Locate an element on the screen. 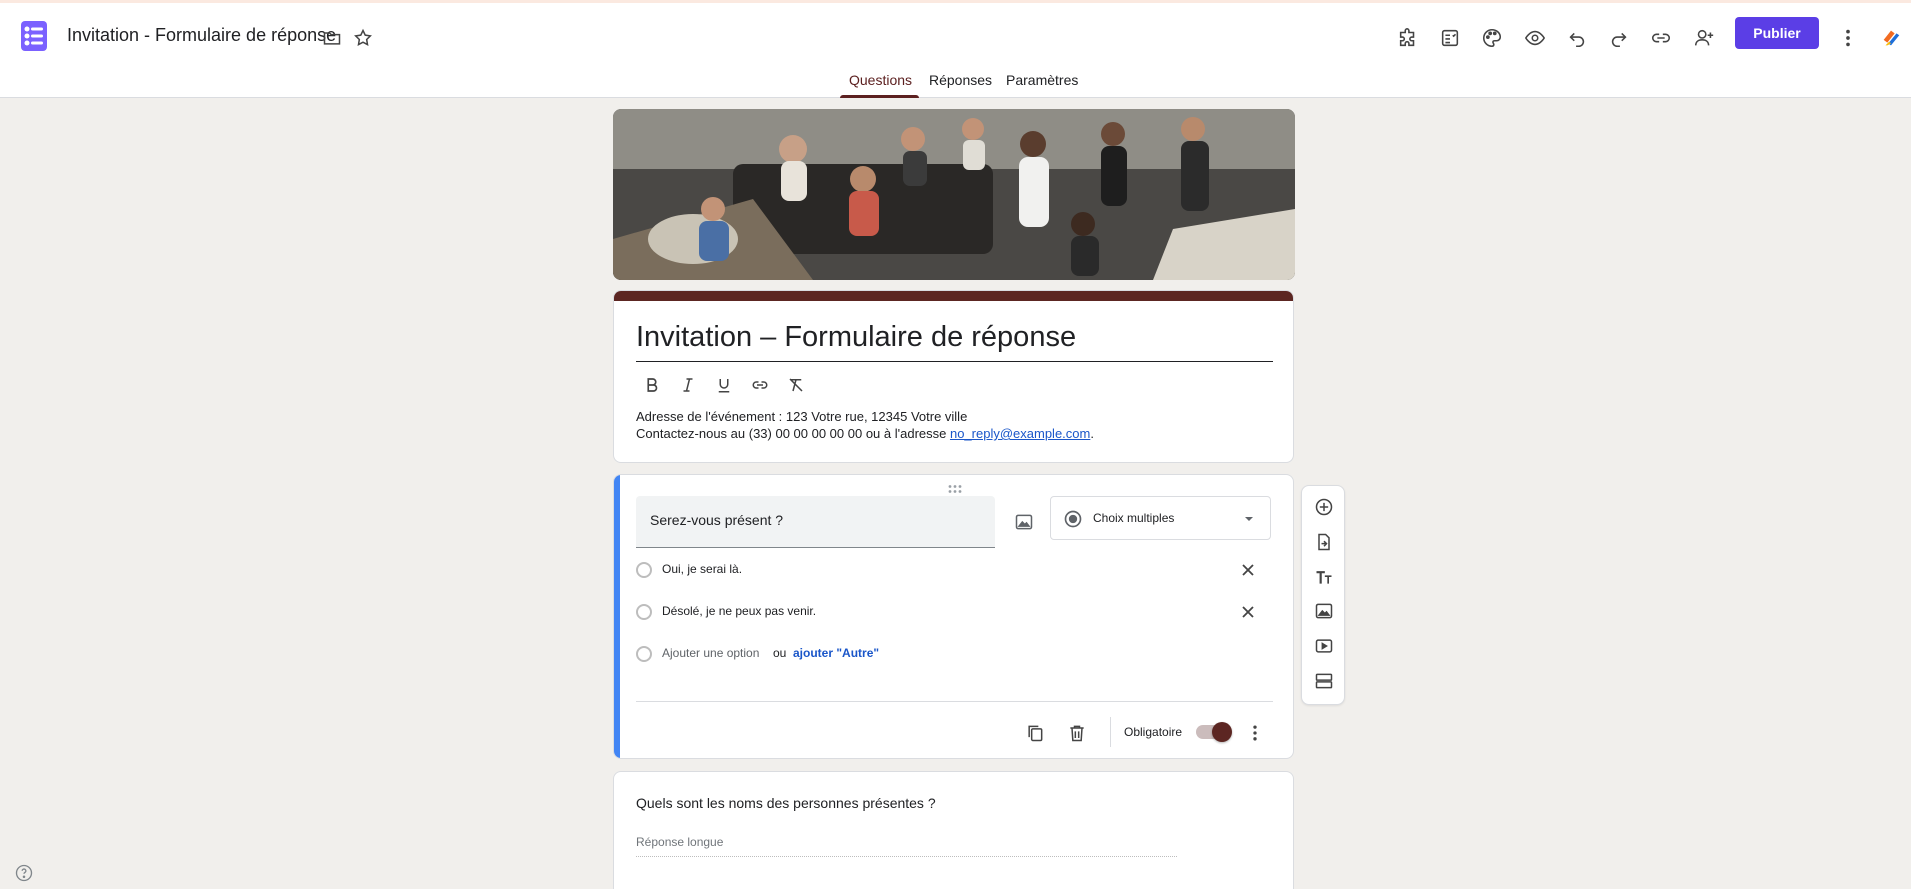 The image size is (1911, 889). preview-eye-icon is located at coordinates (1535, 38).